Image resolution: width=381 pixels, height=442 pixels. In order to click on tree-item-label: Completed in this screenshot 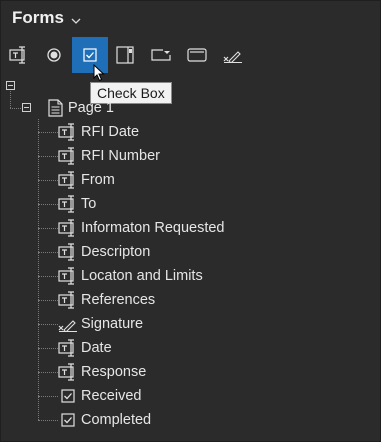, I will do `click(116, 420)`.